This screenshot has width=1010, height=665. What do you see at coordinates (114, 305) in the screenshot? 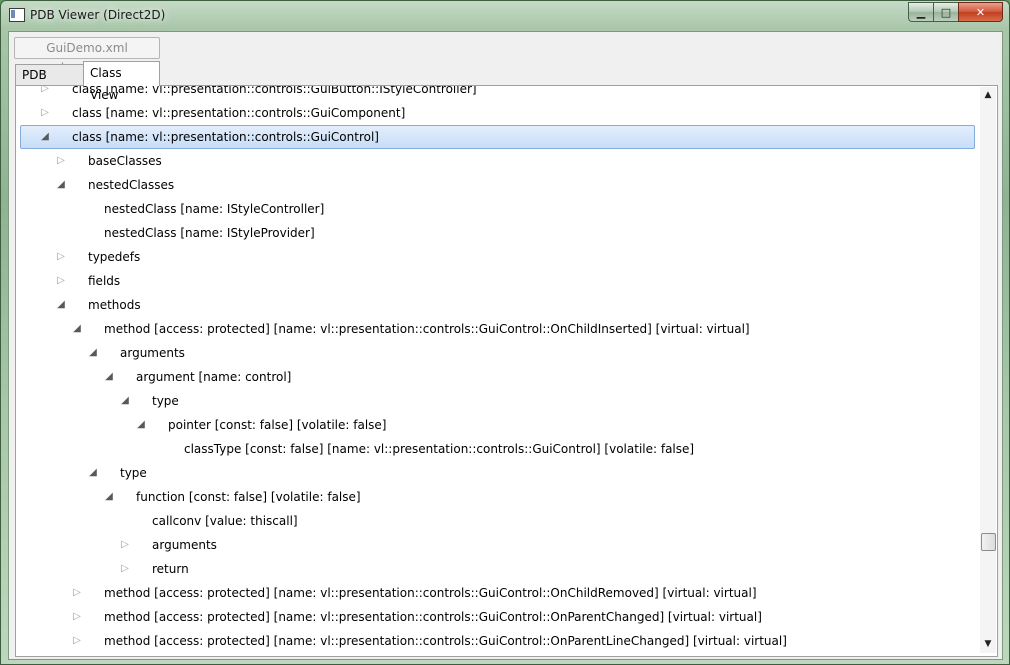
I see `tree-node-label: methods` at bounding box center [114, 305].